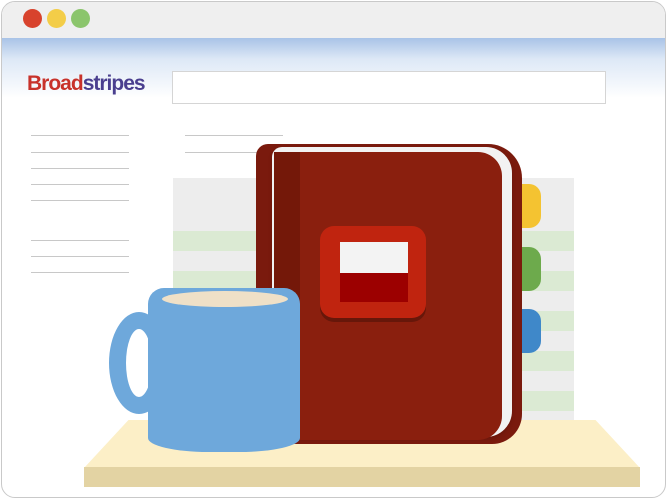 The image size is (667, 499). What do you see at coordinates (114, 83) in the screenshot?
I see `logo-part-stripes: stripes` at bounding box center [114, 83].